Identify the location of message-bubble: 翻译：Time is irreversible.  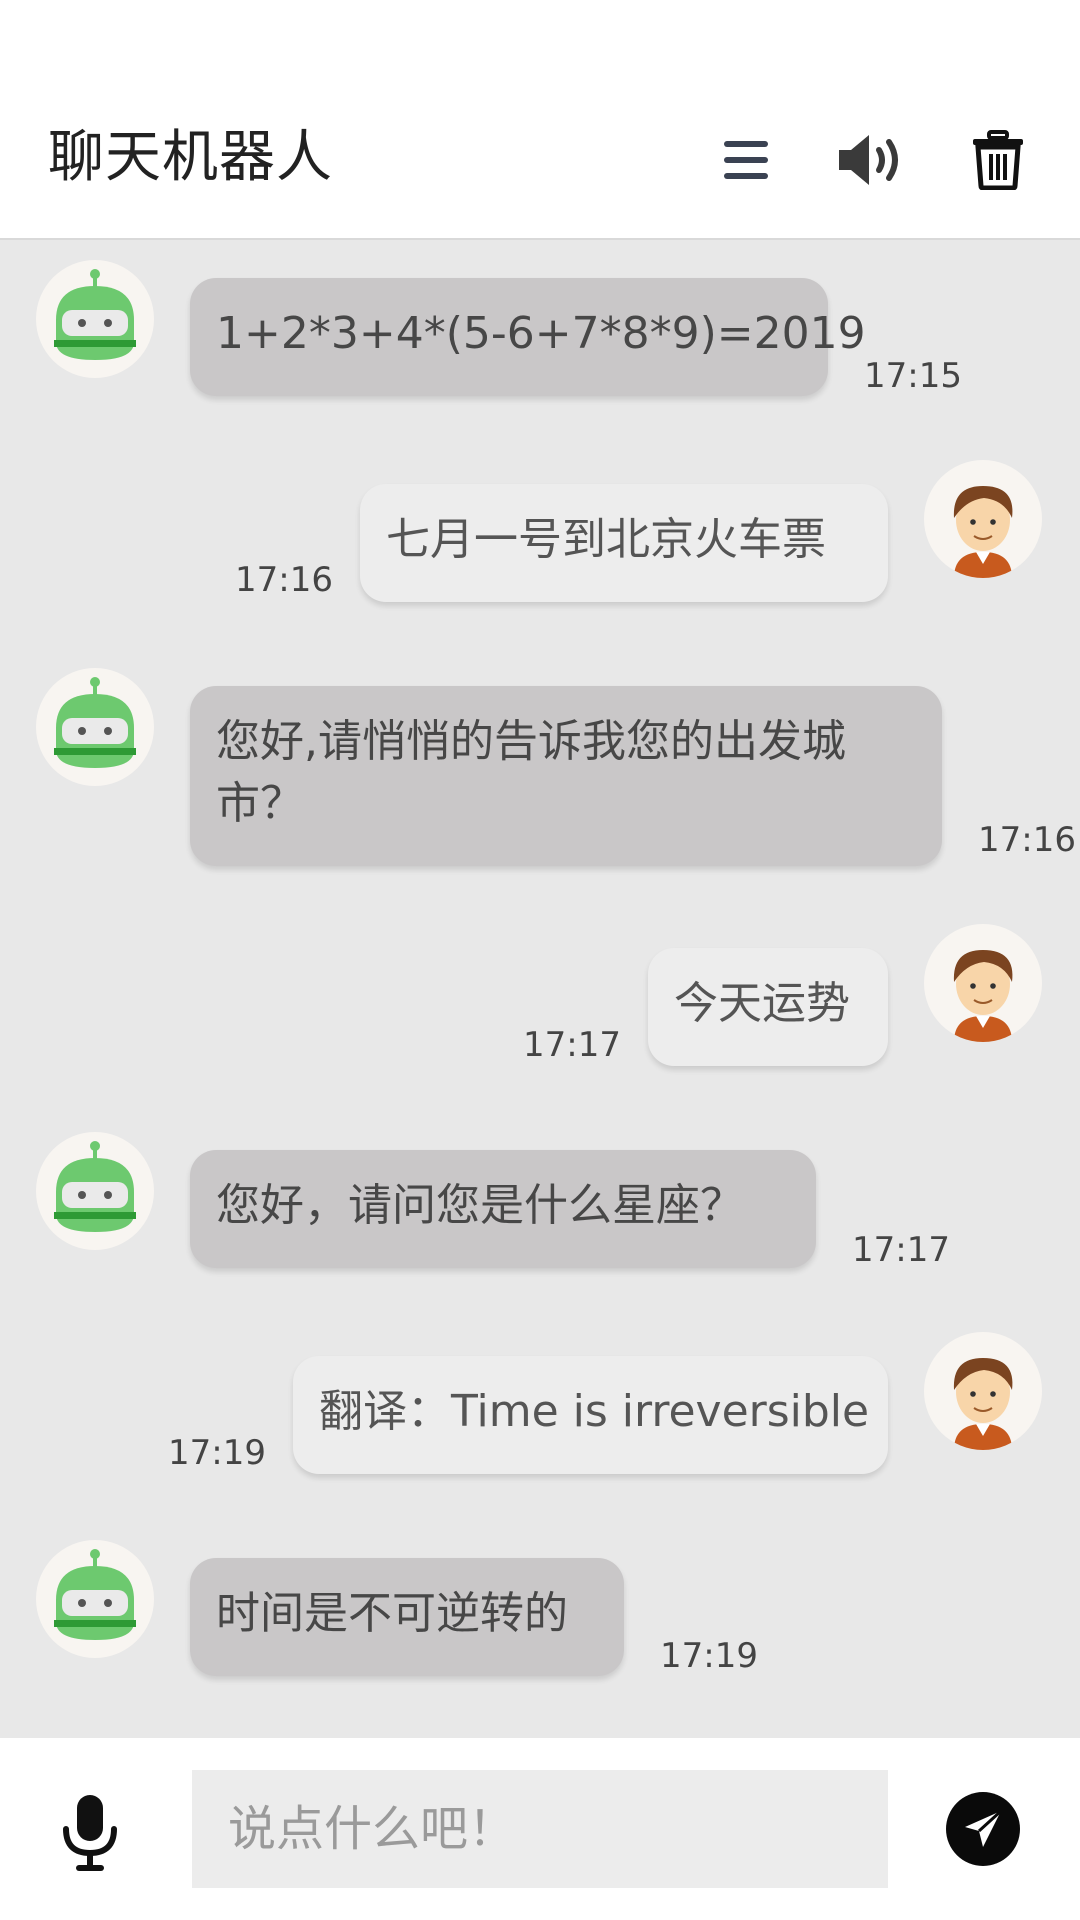
(590, 1415).